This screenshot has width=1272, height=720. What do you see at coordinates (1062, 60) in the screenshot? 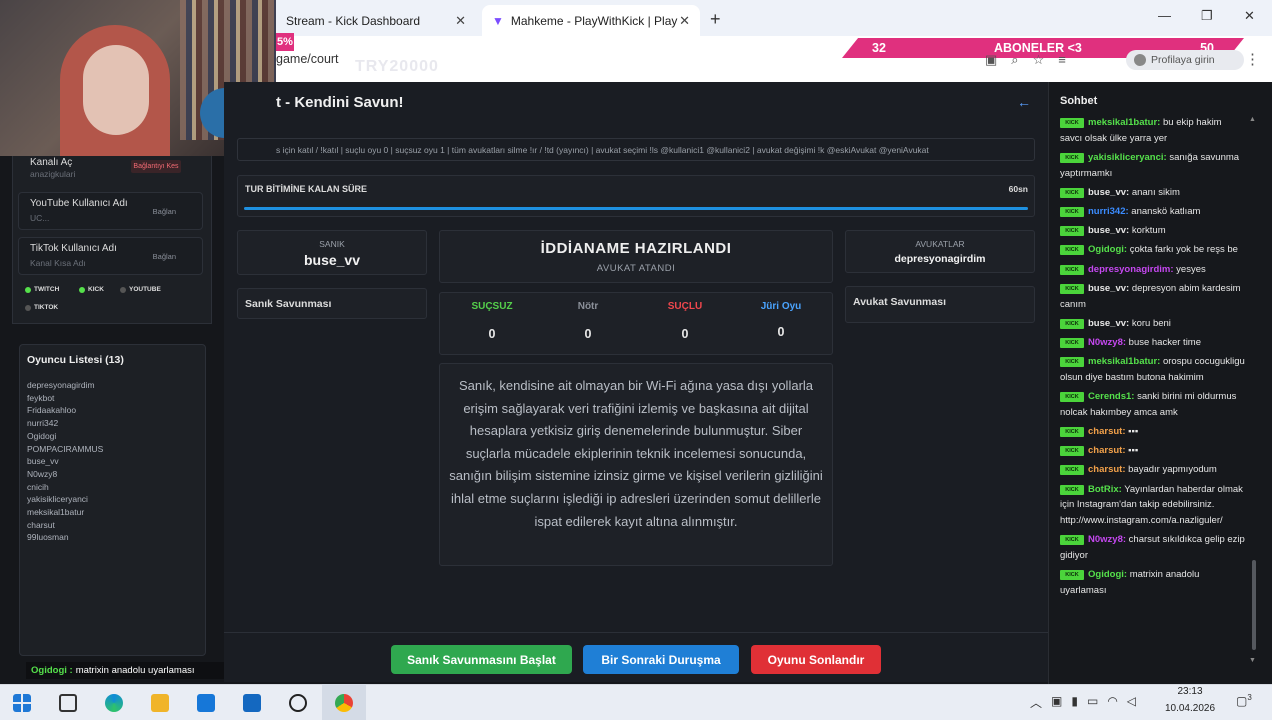
I see `media-icon: ≡` at bounding box center [1062, 60].